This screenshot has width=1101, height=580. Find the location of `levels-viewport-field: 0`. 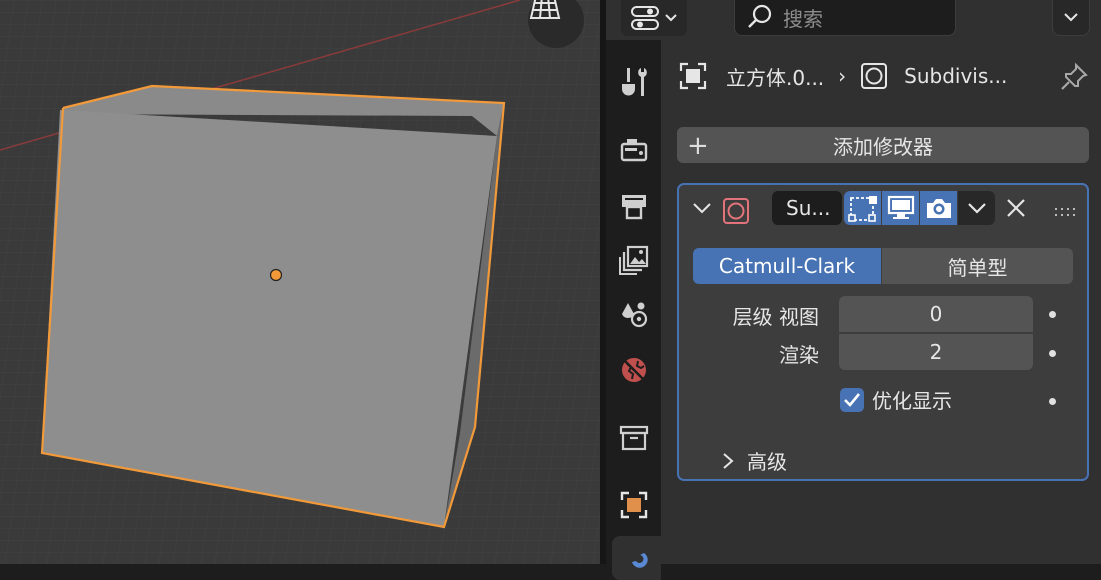

levels-viewport-field: 0 is located at coordinates (936, 314).